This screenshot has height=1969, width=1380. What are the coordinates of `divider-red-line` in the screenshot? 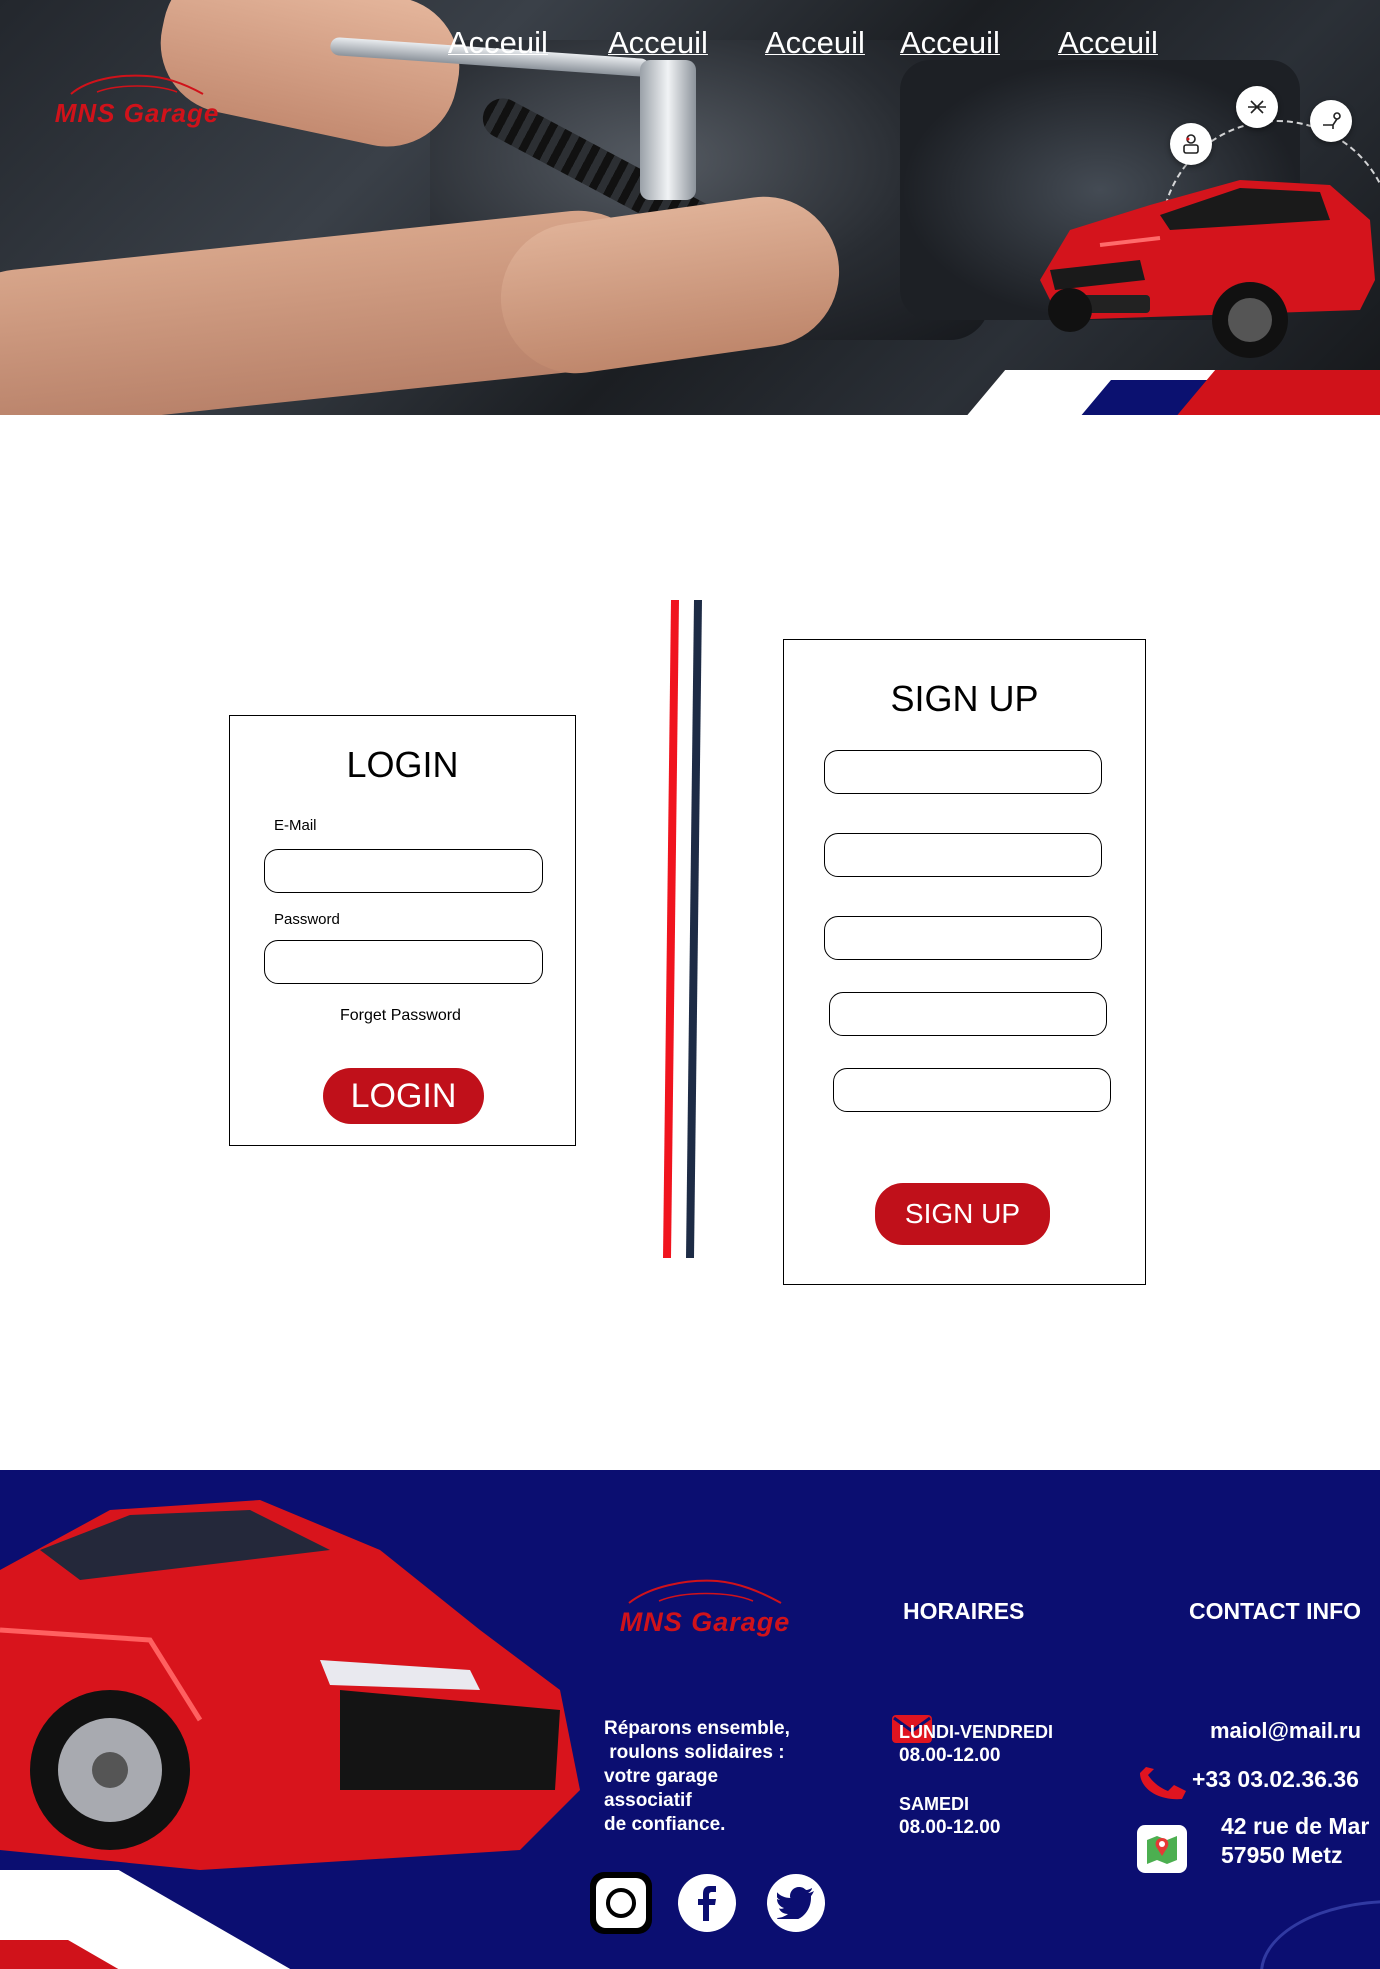 It's located at (671, 929).